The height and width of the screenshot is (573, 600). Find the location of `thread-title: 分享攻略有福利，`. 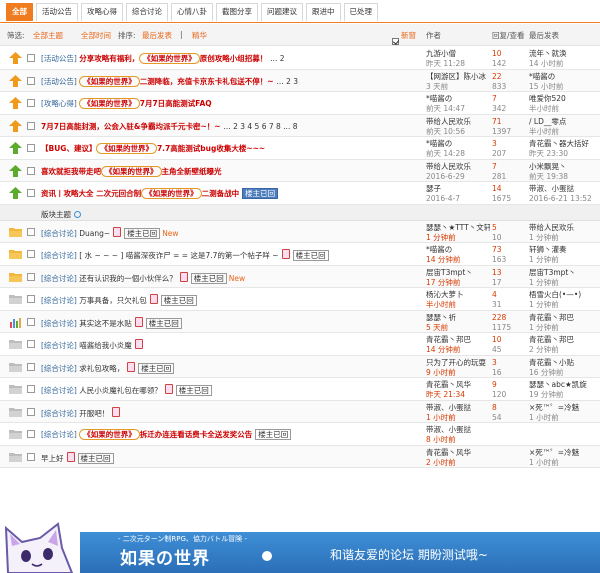

thread-title: 分享攻略有福利， is located at coordinates (109, 58).